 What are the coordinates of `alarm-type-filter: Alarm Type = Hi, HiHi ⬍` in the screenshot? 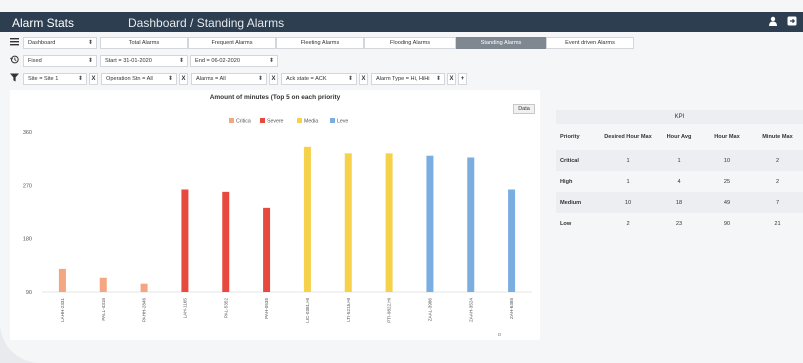 It's located at (408, 79).